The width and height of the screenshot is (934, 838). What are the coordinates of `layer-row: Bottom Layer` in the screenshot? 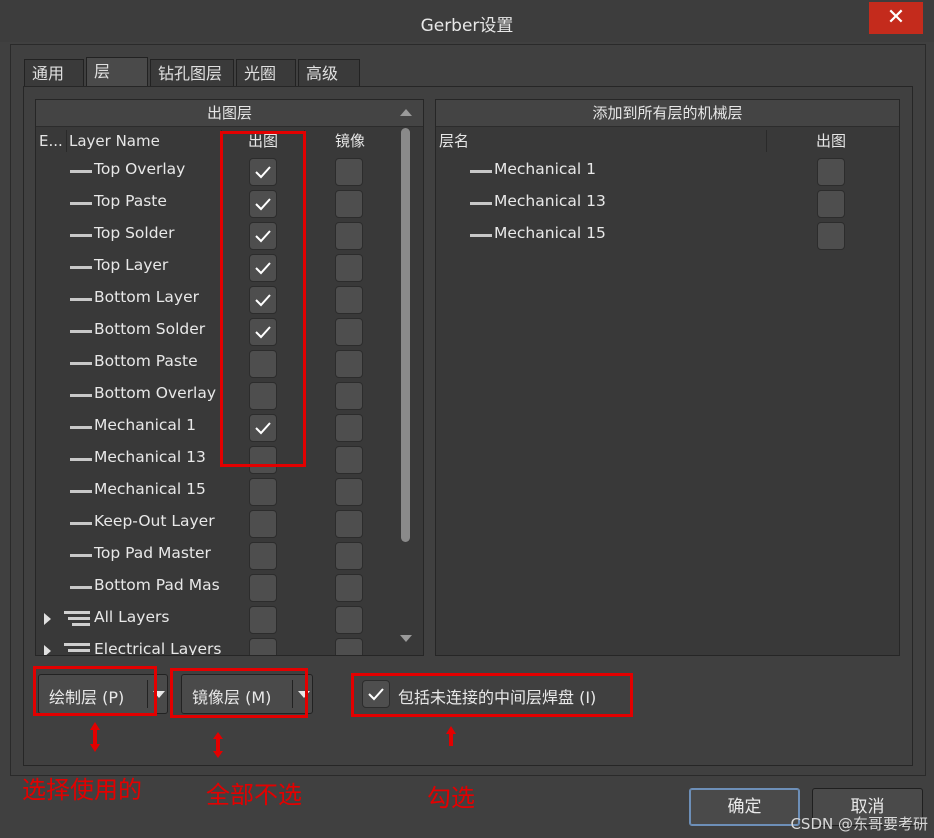 It's located at (229, 299).